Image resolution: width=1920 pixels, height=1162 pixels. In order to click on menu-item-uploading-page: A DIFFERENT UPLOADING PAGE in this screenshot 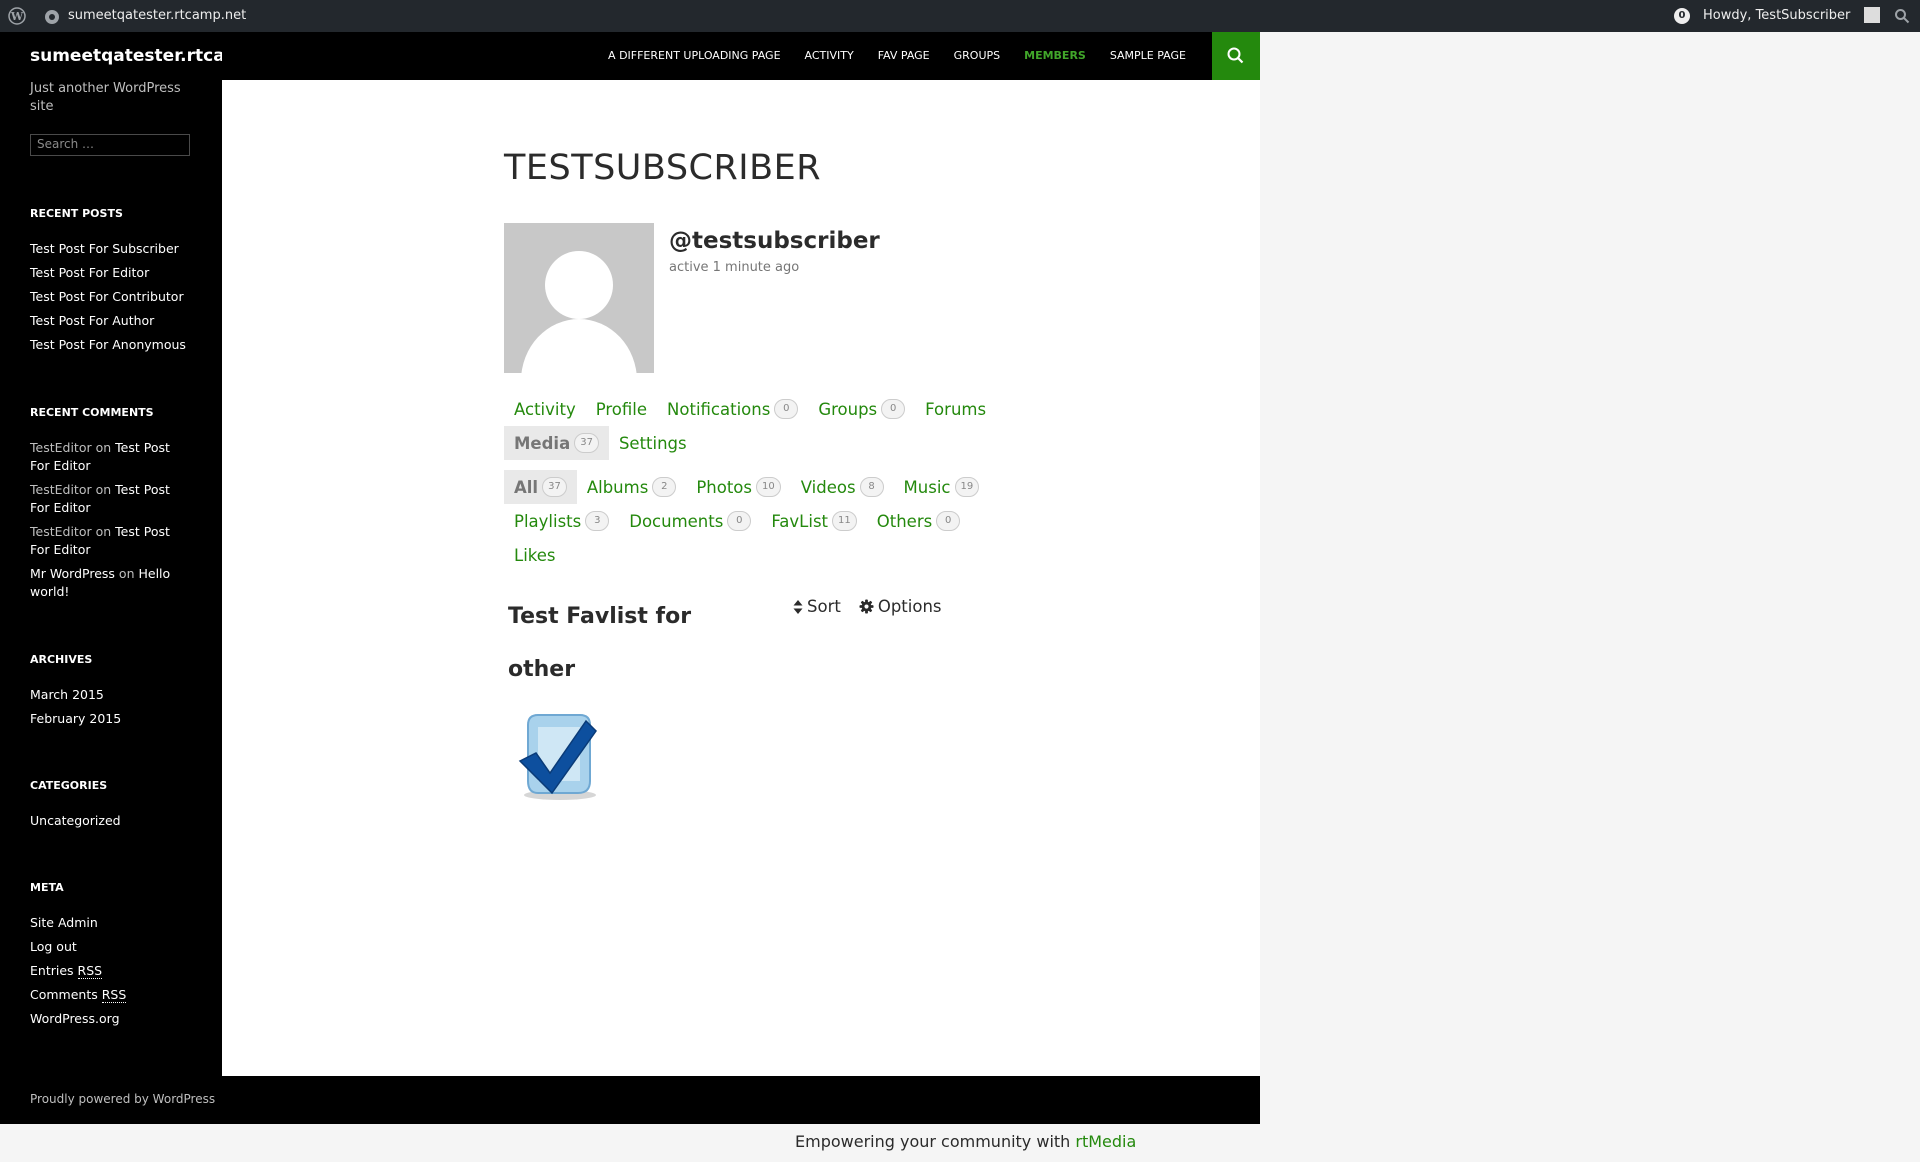, I will do `click(694, 56)`.